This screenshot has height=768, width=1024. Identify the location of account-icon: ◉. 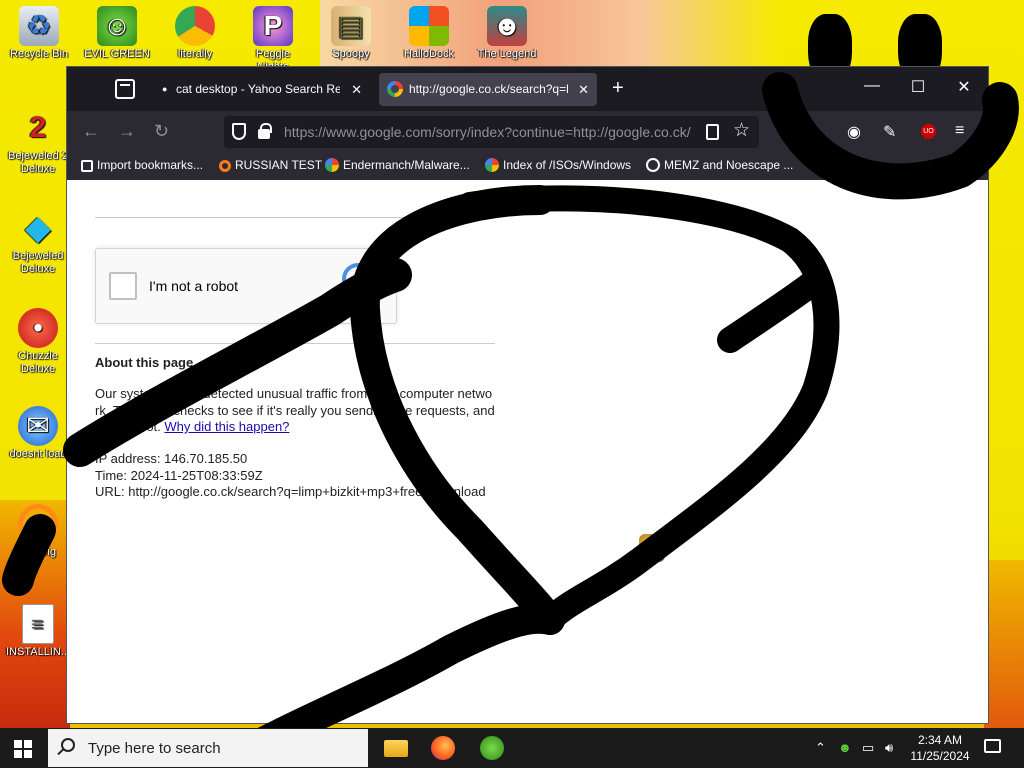
(854, 132).